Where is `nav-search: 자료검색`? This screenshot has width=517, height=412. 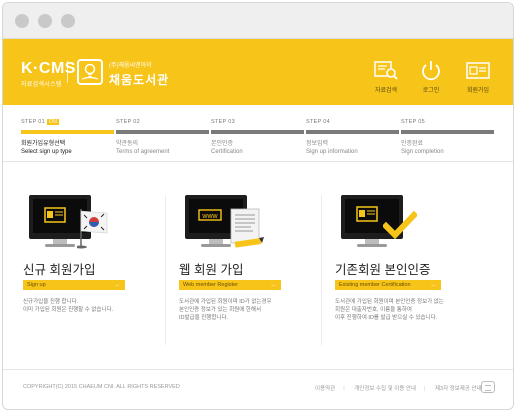 nav-search: 자료검색 is located at coordinates (386, 76).